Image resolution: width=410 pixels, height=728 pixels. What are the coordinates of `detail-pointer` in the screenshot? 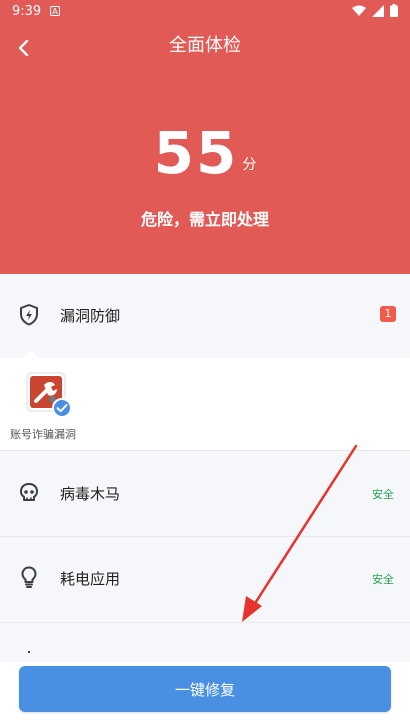 It's located at (31, 354).